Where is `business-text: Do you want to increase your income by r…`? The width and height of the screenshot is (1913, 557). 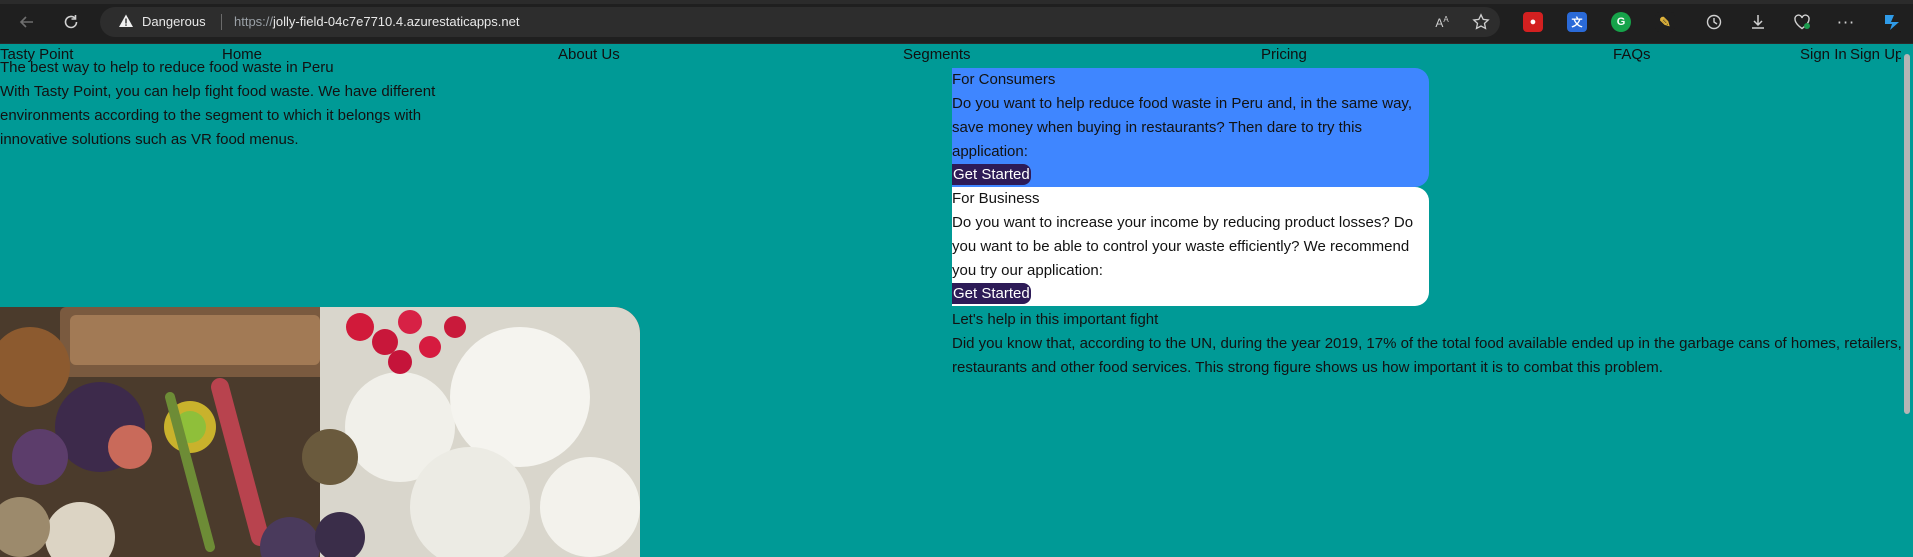 business-text: Do you want to increase your income by r… is located at coordinates (1183, 246).